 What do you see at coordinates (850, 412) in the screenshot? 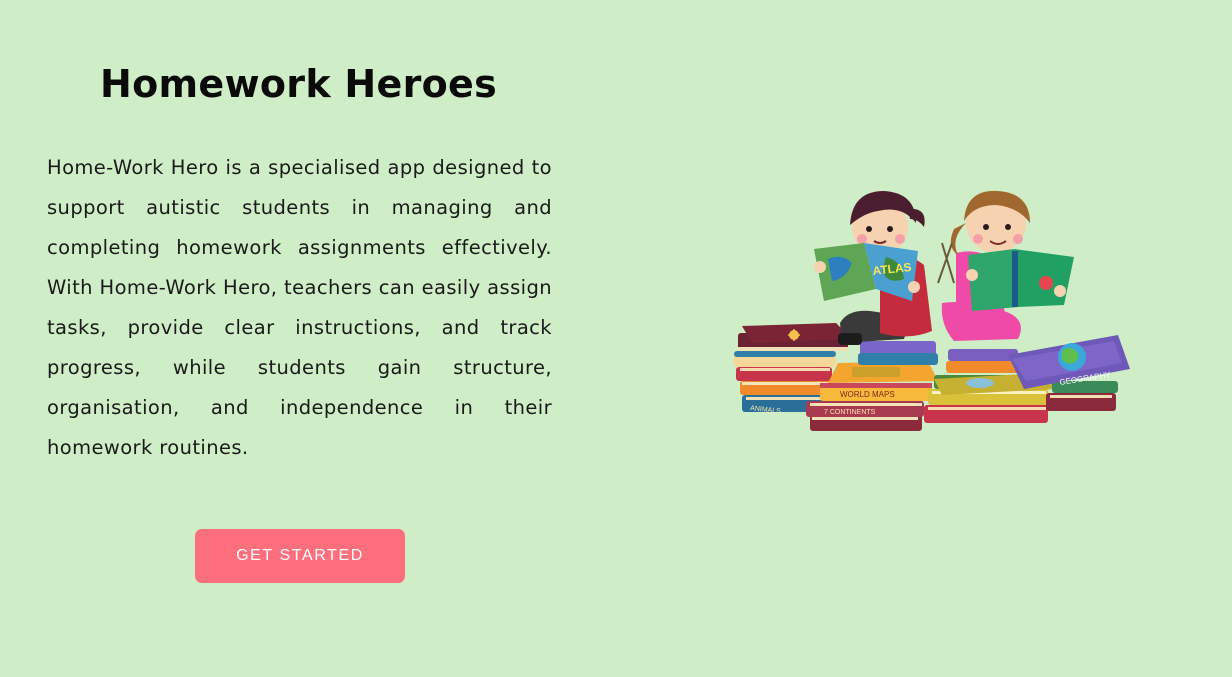
I see `book-label-continents: 7 CONTINENTS` at bounding box center [850, 412].